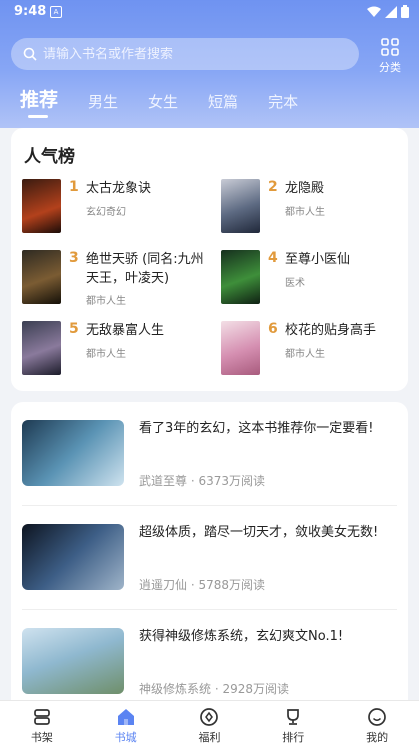  I want to click on book-genre: 玄幻奇幻, so click(106, 212).